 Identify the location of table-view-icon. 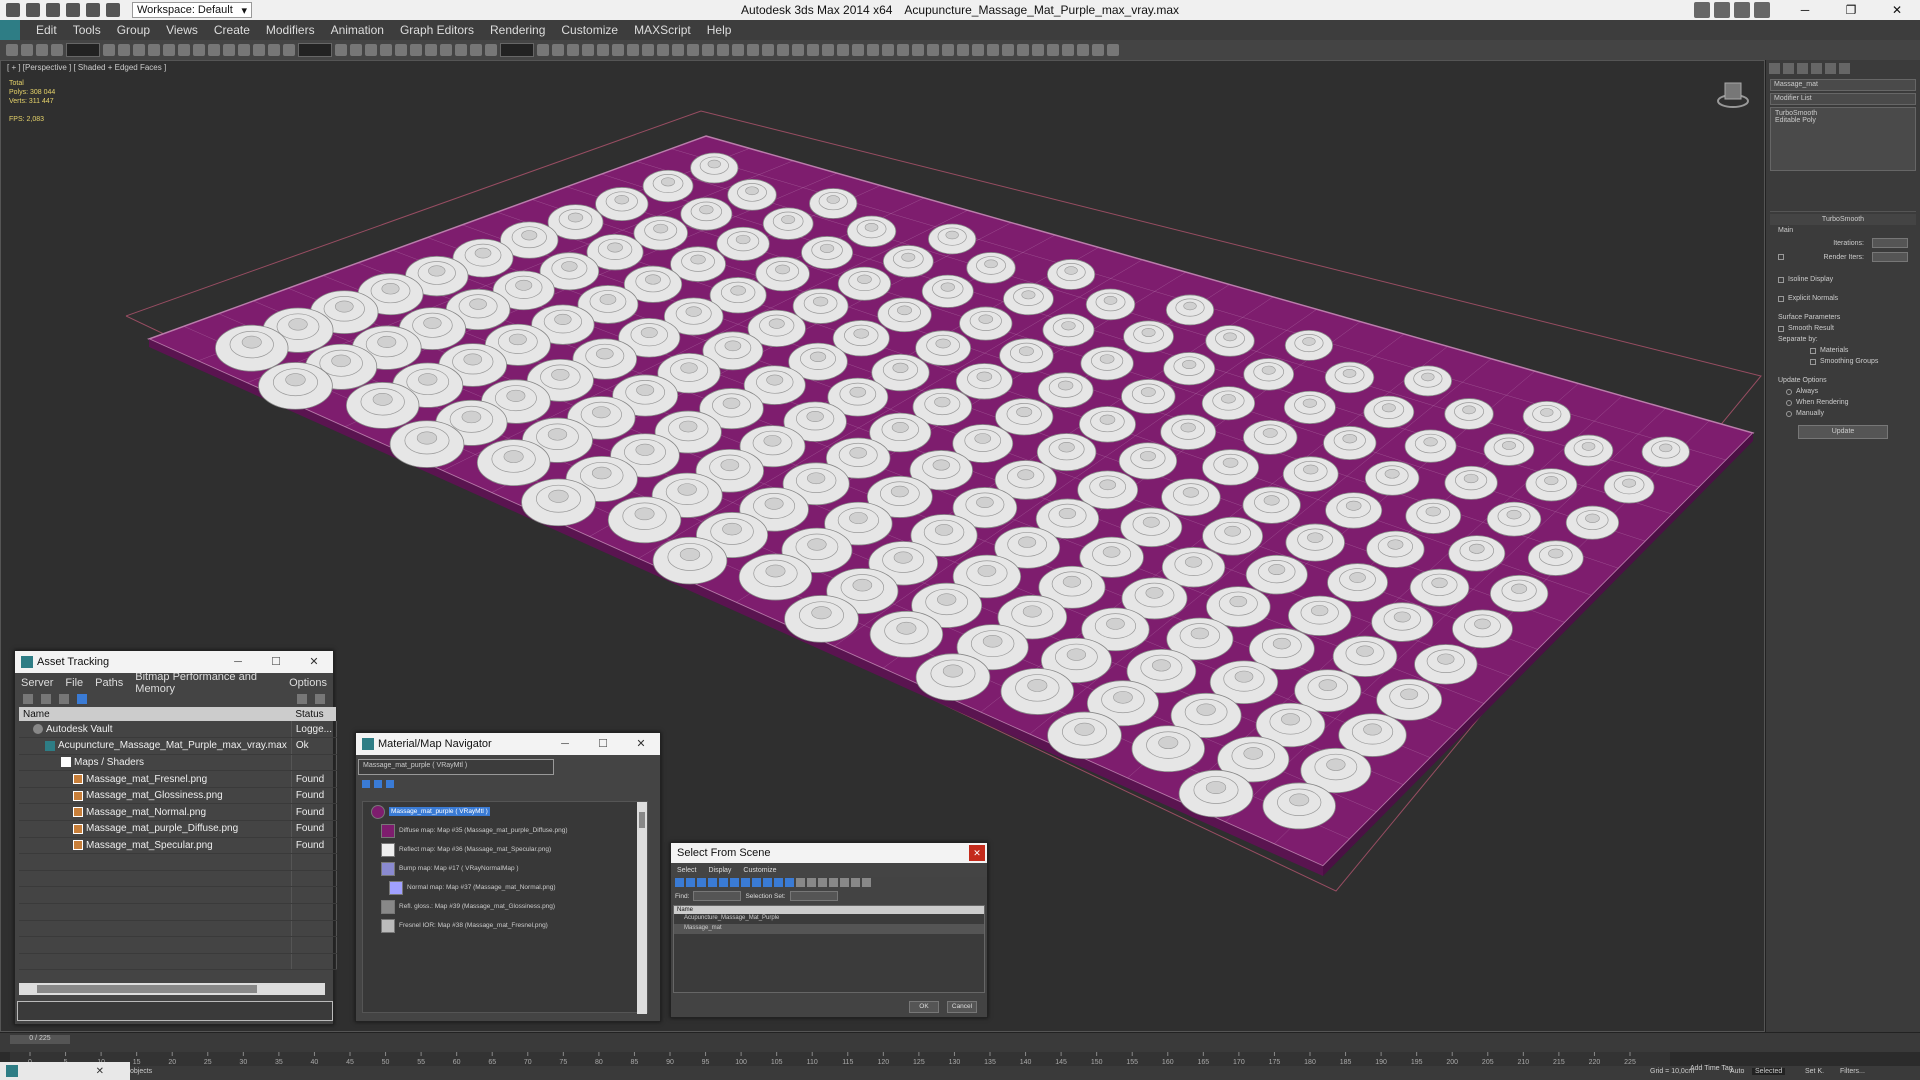
(64, 699).